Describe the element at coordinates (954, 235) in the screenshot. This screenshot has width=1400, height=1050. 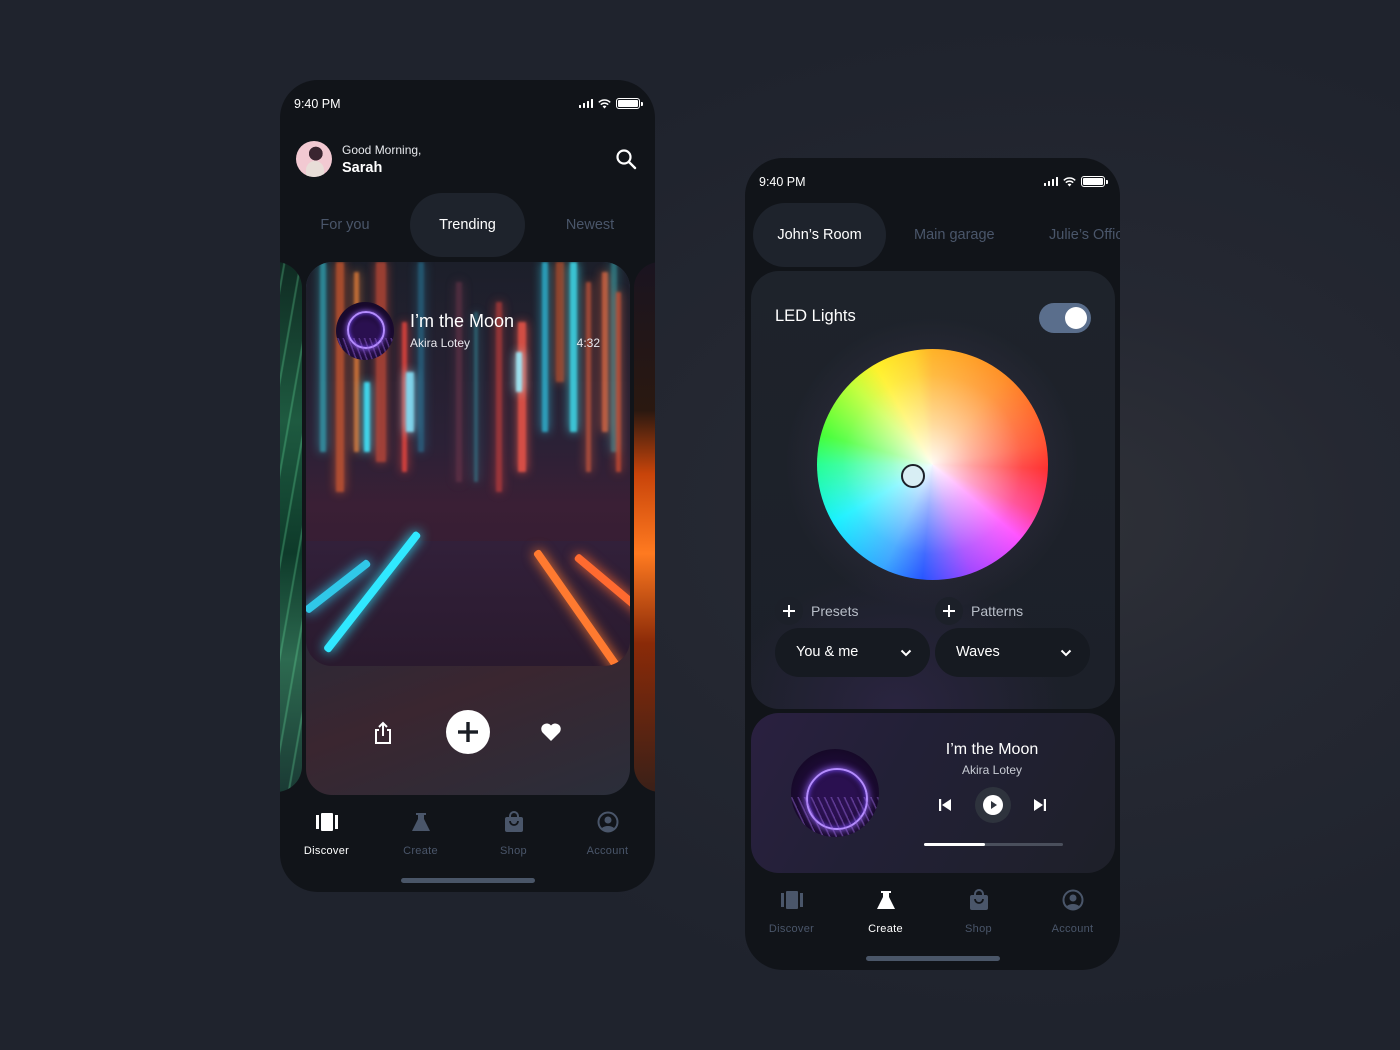
I see `tab-main-garage: Main garage` at that location.